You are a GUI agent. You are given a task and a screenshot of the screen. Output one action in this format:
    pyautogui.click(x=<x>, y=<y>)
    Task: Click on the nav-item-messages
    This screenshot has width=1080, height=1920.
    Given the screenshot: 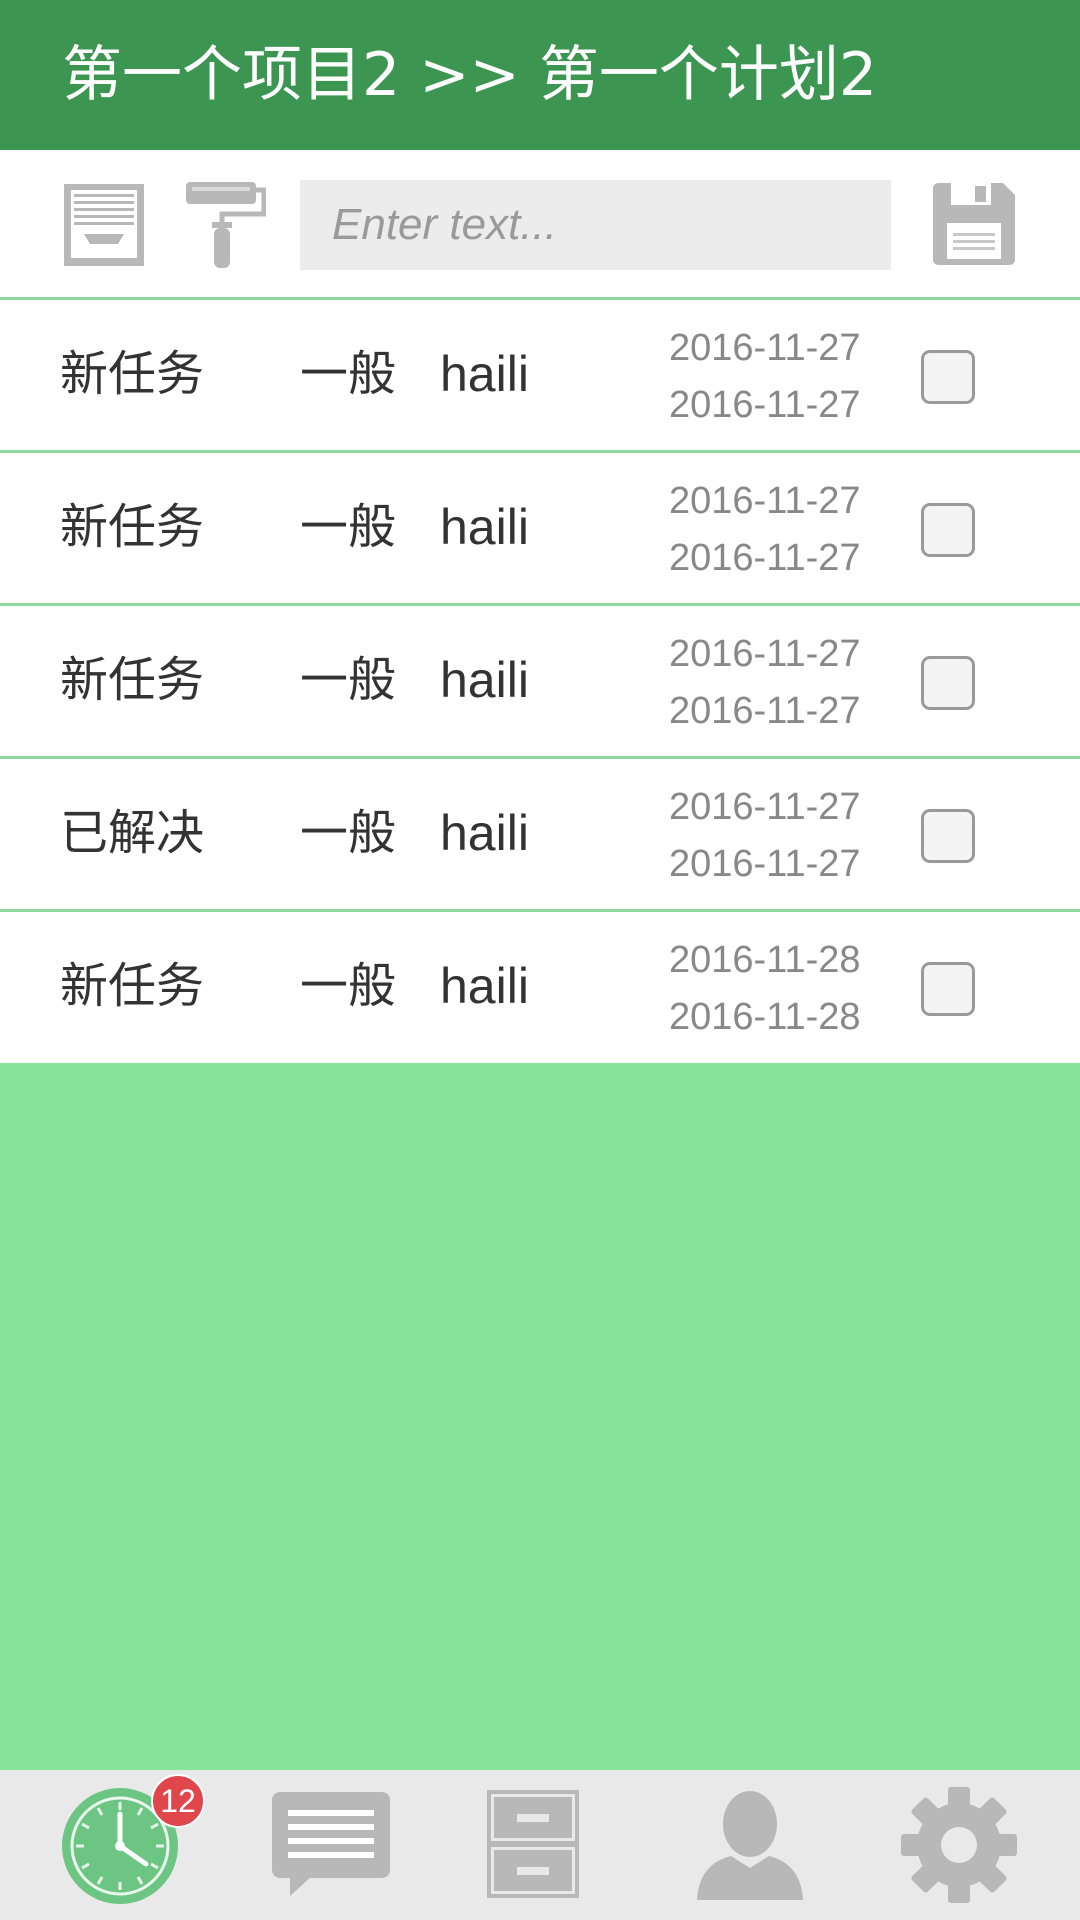 What is the action you would take?
    pyautogui.click(x=324, y=1845)
    